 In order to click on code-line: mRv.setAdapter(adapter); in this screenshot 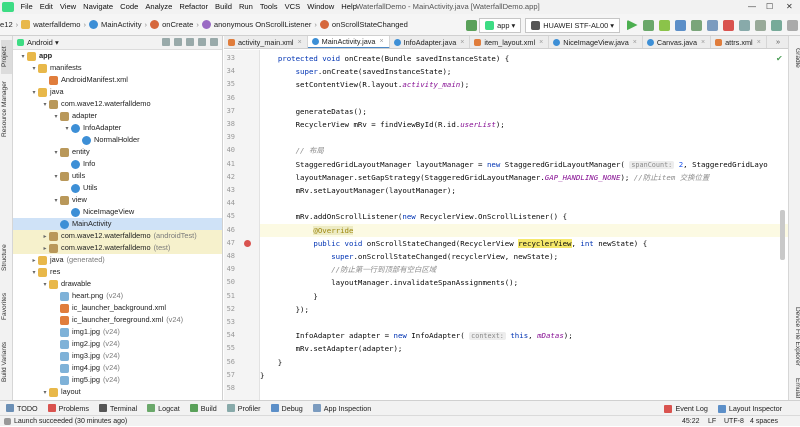, I will do `click(331, 348)`.